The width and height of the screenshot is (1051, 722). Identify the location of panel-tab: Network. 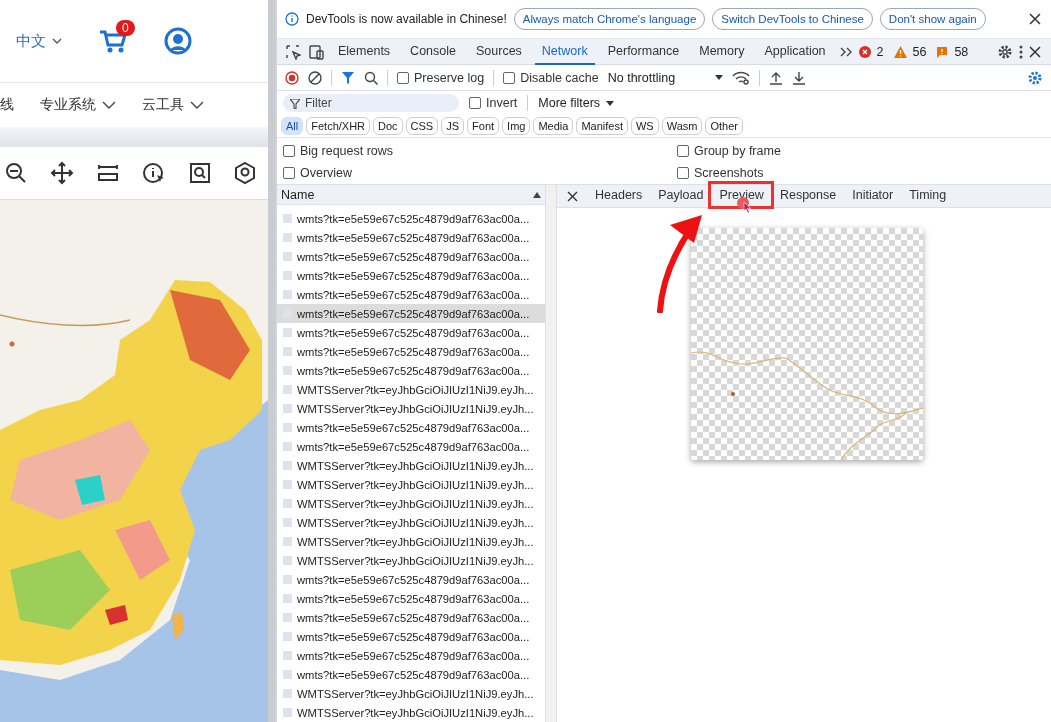
(564, 51).